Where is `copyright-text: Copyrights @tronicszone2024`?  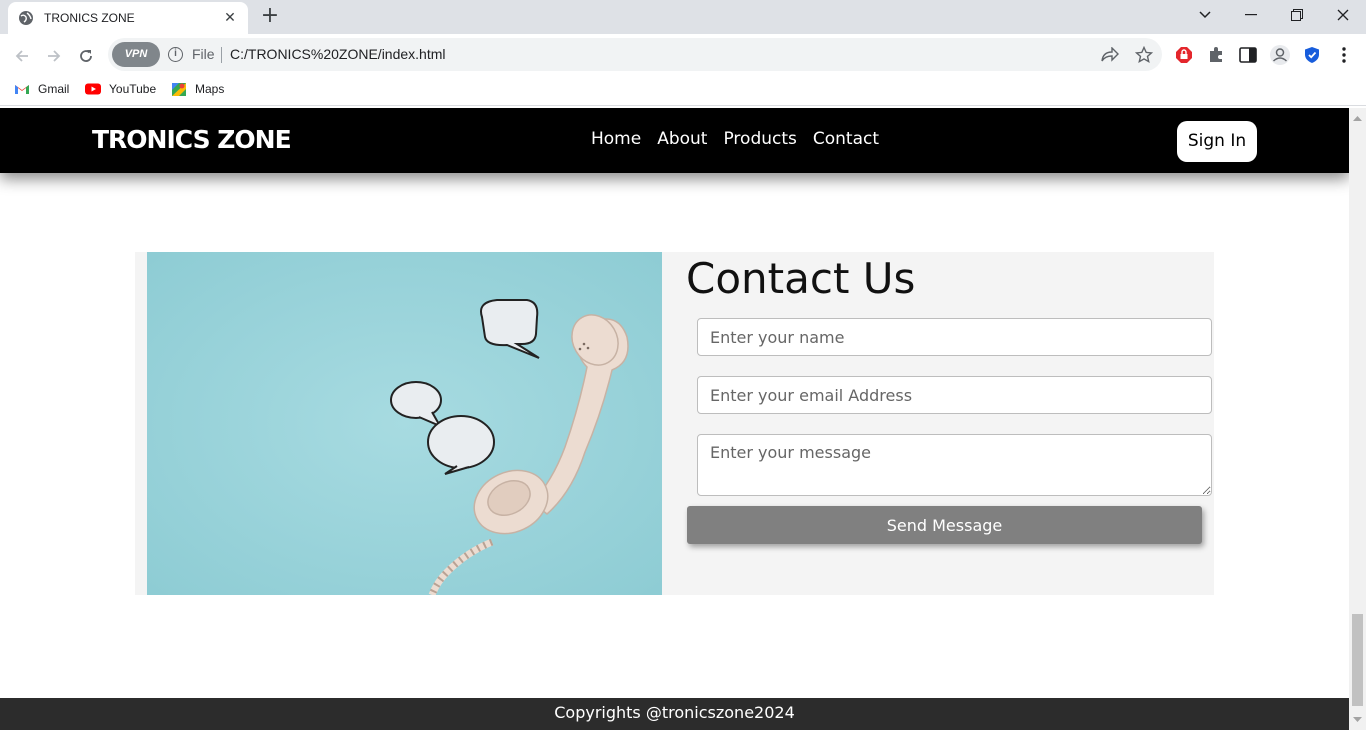 copyright-text: Copyrights @tronicszone2024 is located at coordinates (674, 712).